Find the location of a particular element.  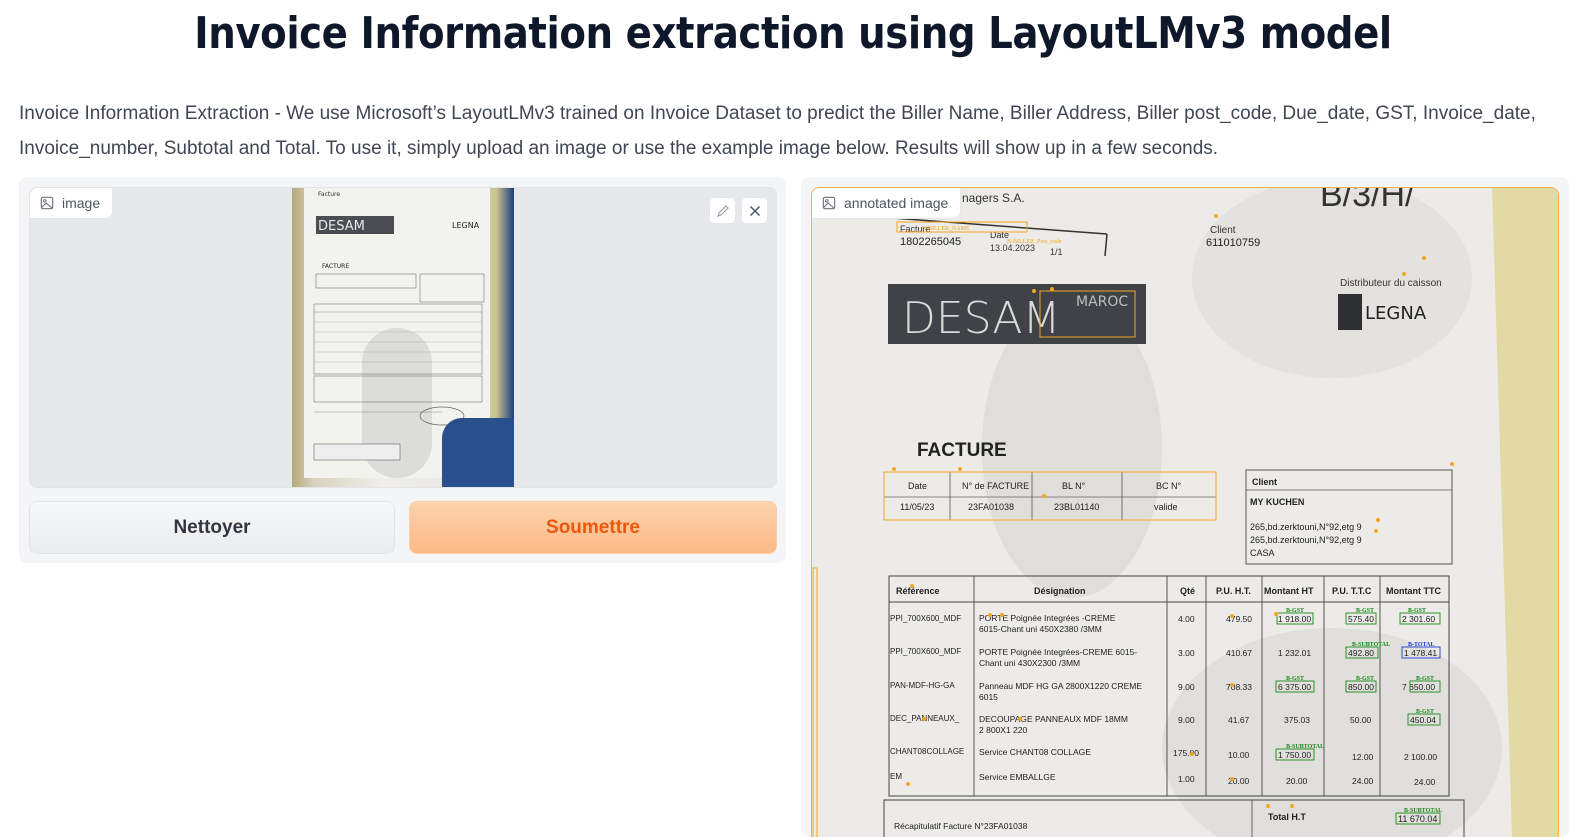

thumb-legna: LEGNA is located at coordinates (466, 225).